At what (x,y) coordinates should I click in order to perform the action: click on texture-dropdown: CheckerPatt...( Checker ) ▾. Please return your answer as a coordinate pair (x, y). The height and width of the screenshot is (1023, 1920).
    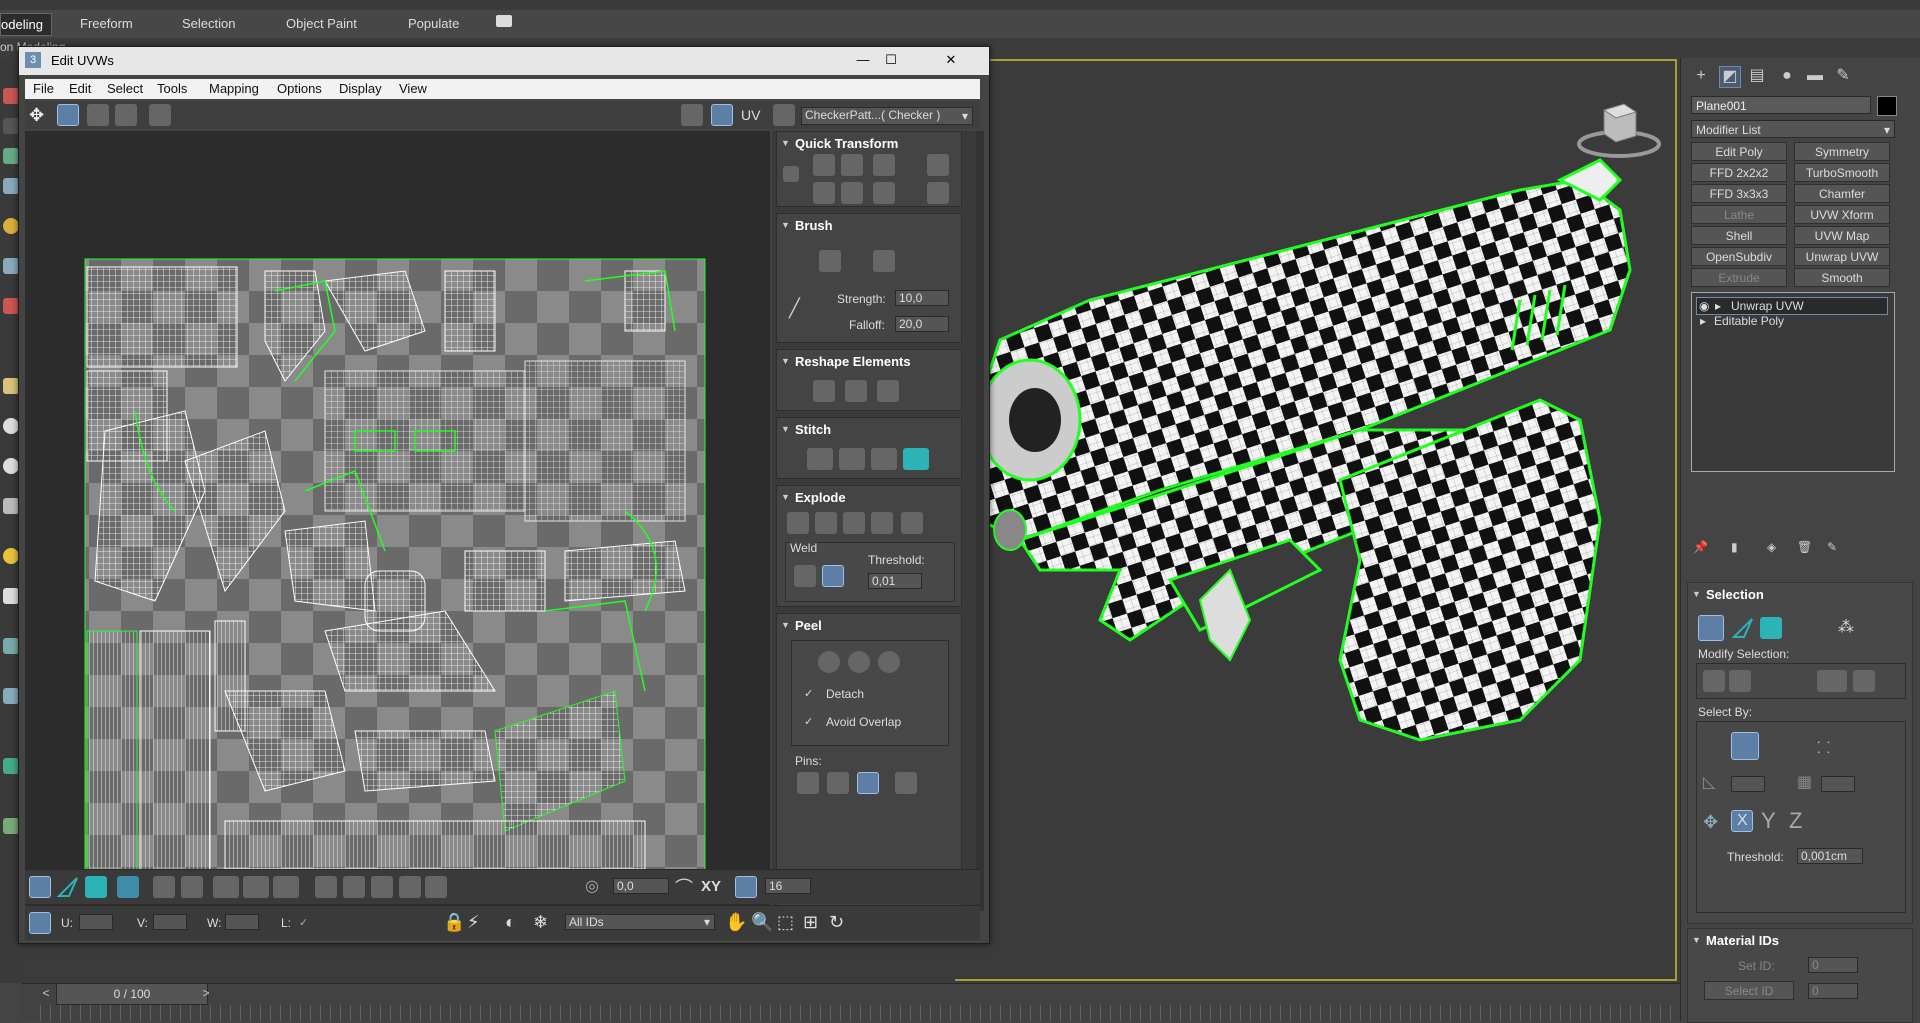
    Looking at the image, I should click on (887, 116).